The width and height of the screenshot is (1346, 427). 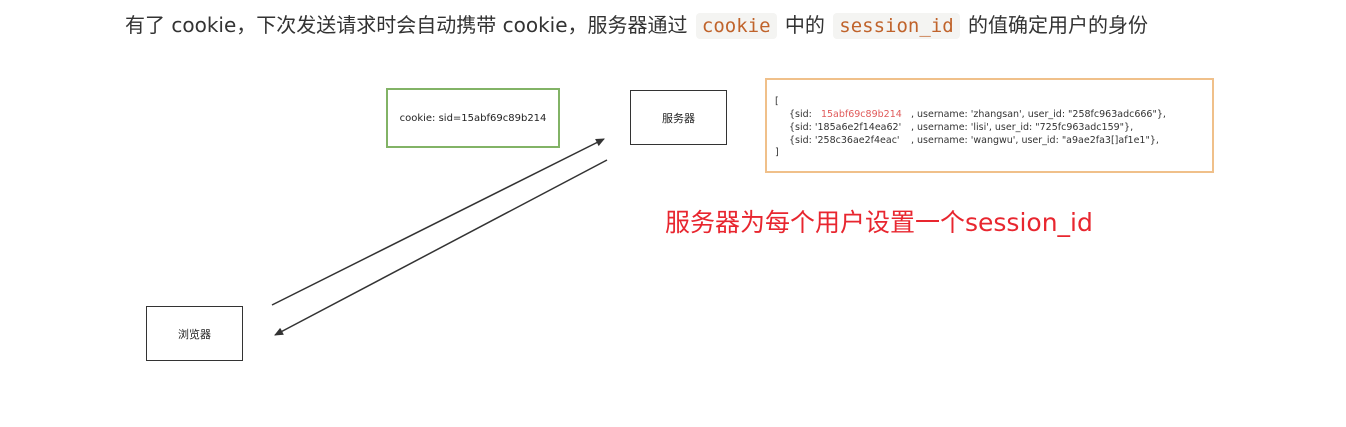 What do you see at coordinates (438, 222) in the screenshot?
I see `request-arrow` at bounding box center [438, 222].